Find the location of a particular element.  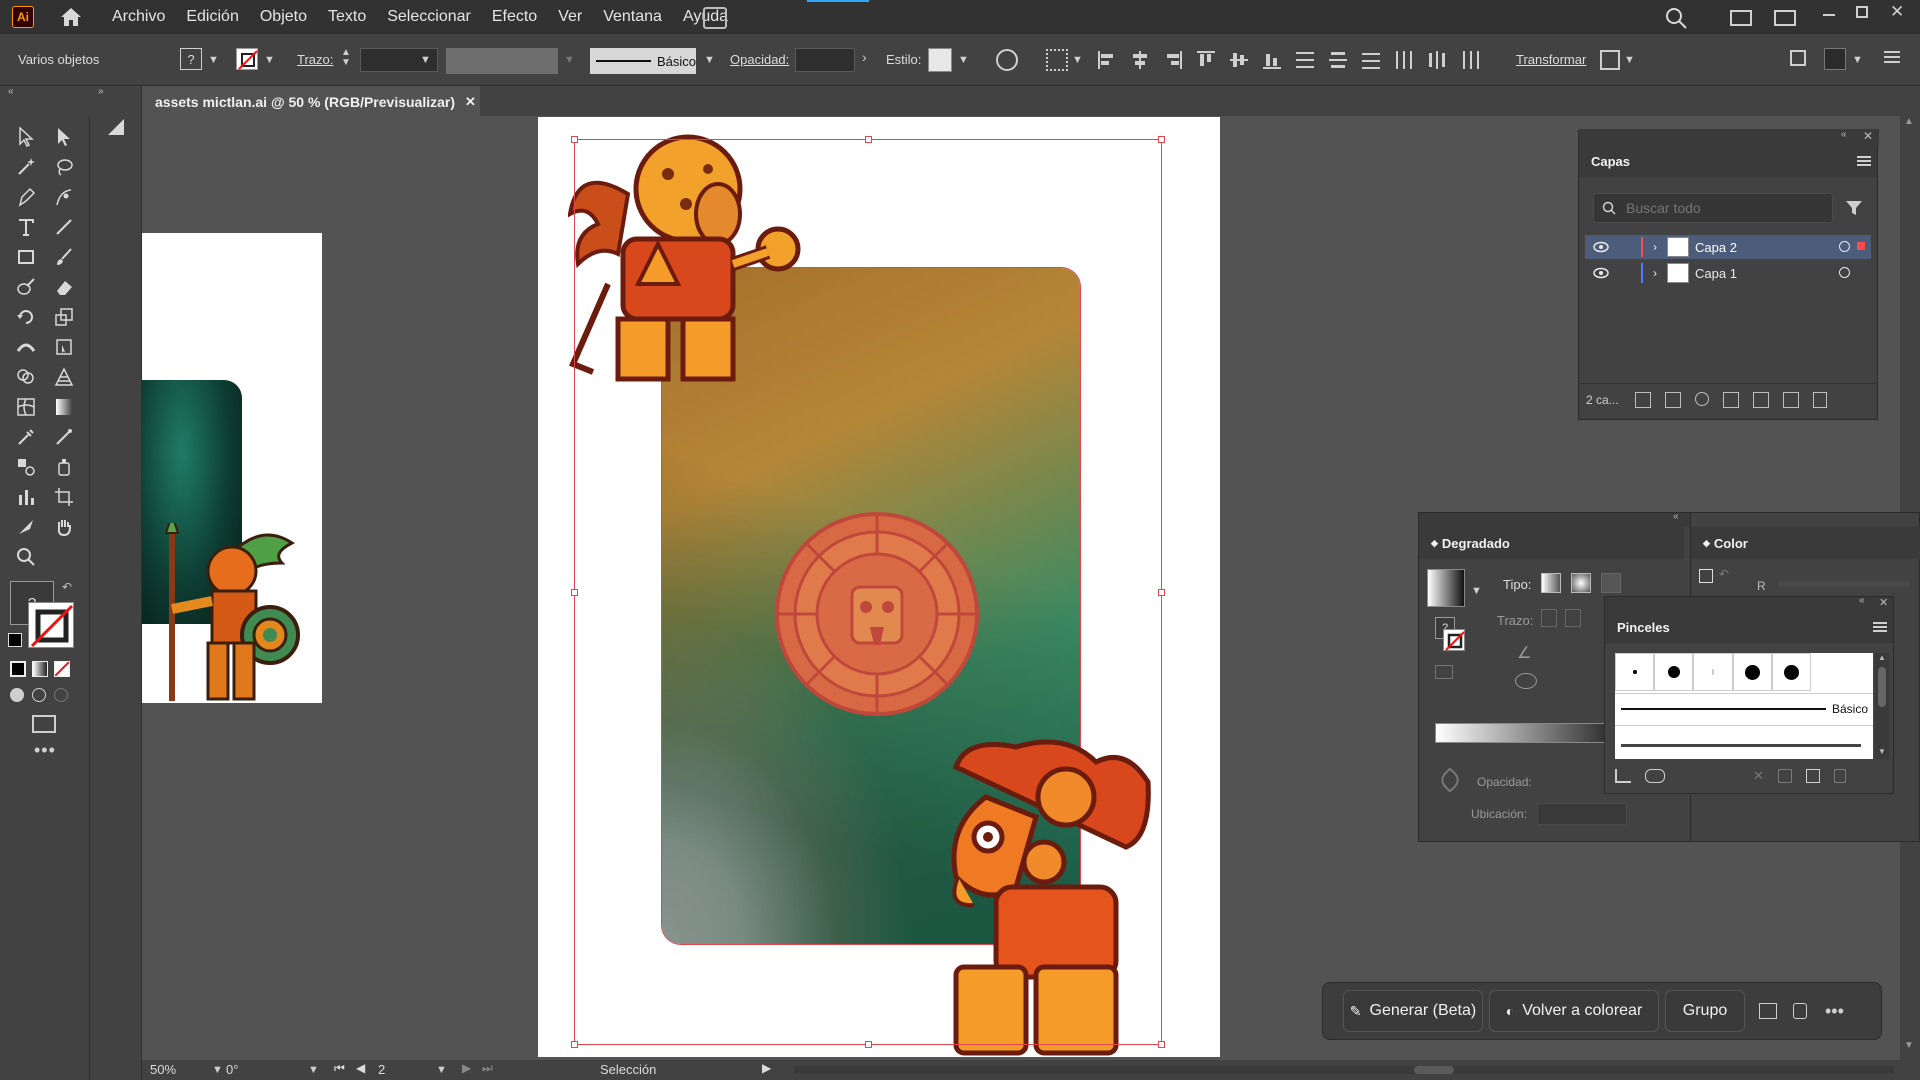

distribute-vcenter-icon is located at coordinates (1338, 60).